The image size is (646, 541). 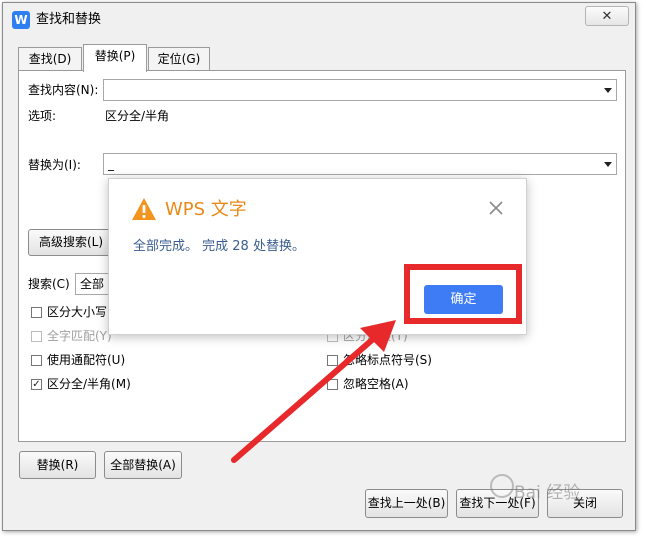 What do you see at coordinates (179, 58) in the screenshot?
I see `tab-goto: 定位(G)` at bounding box center [179, 58].